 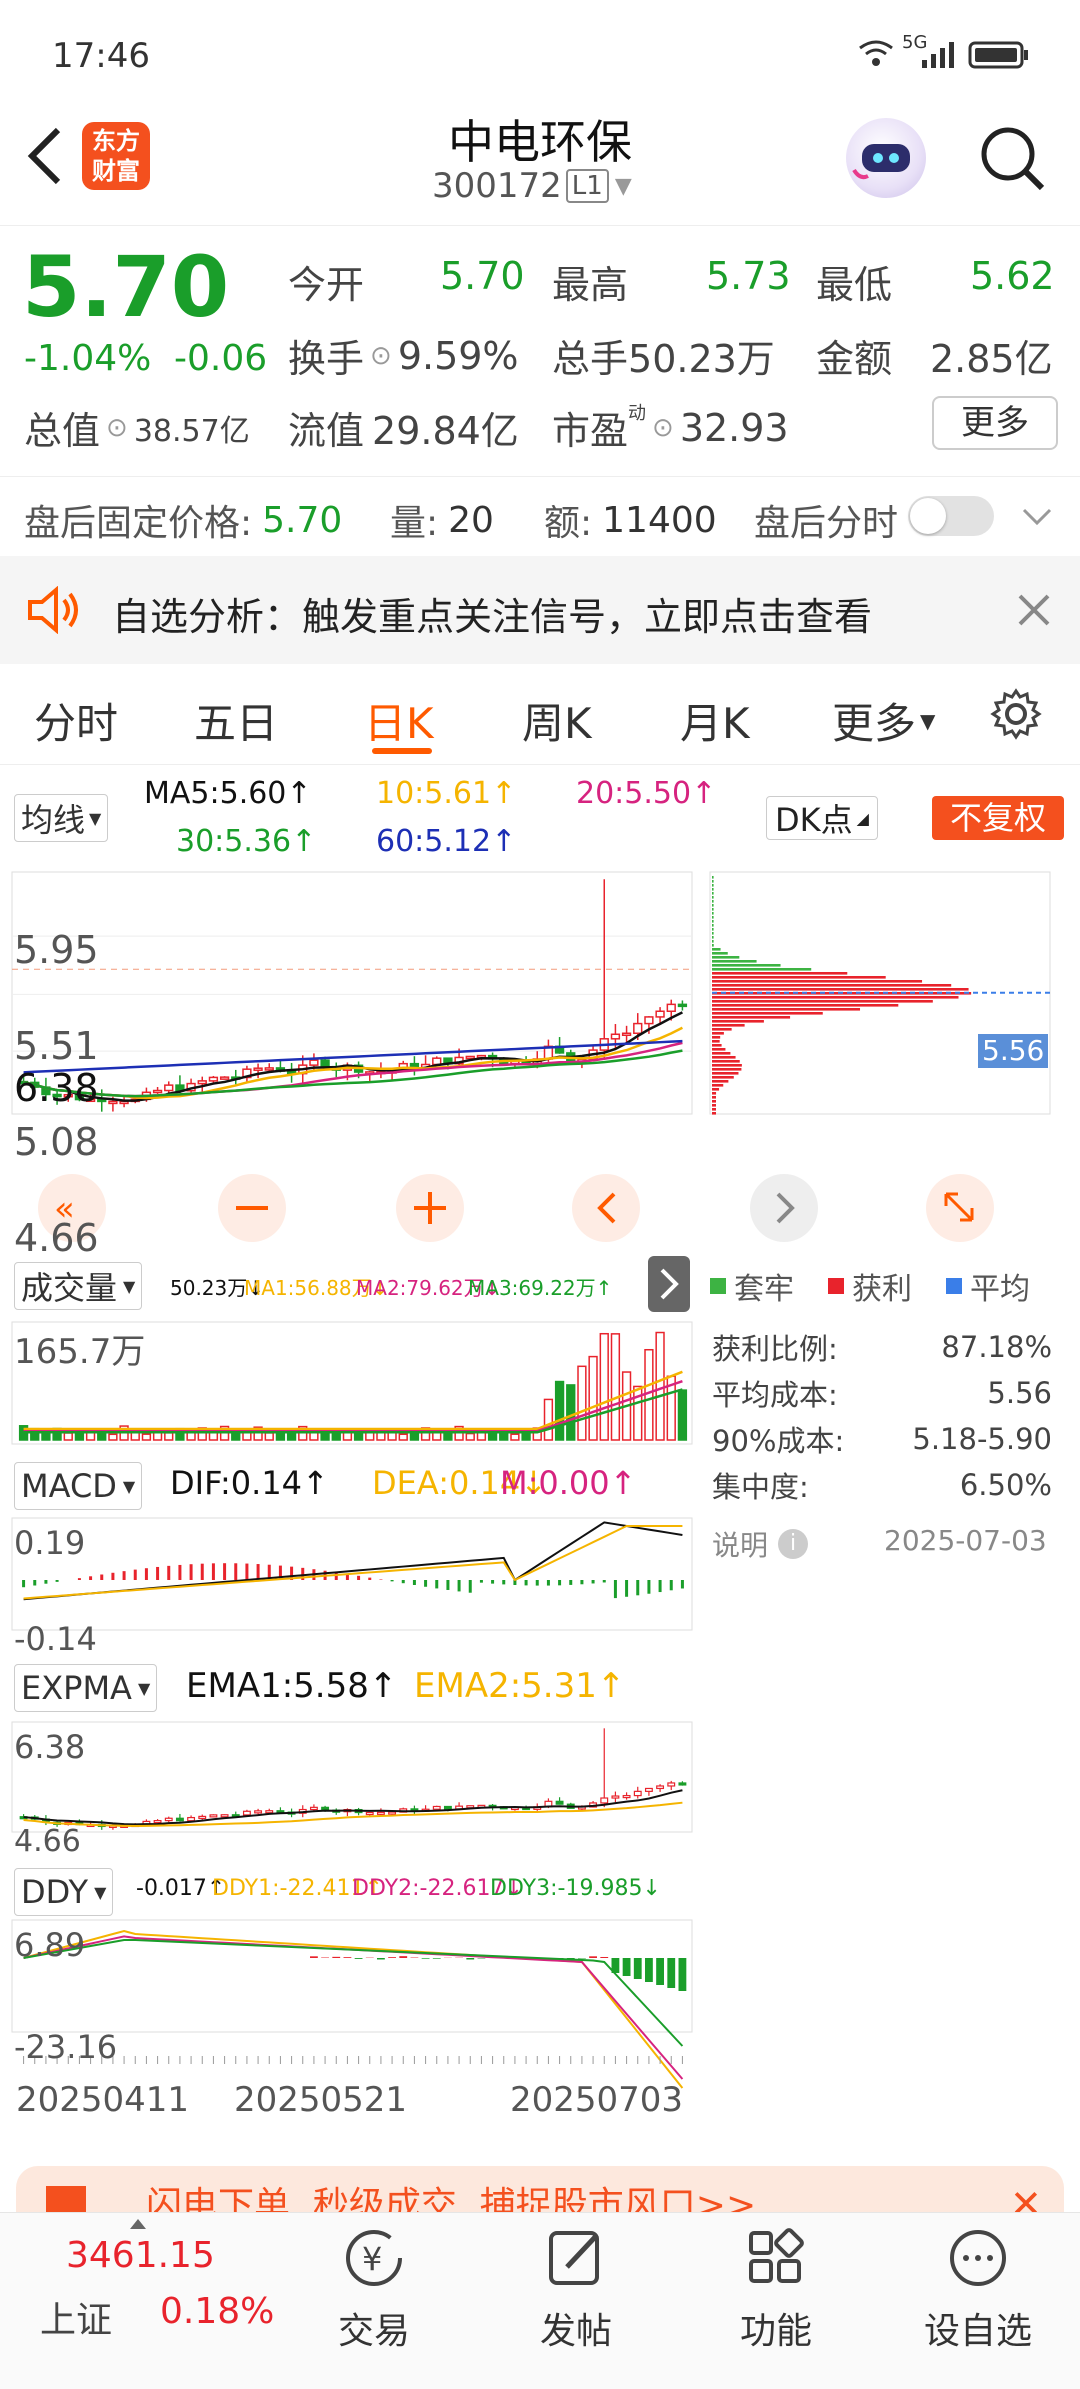 What do you see at coordinates (76, 720) in the screenshot?
I see `tab-intraday: 分时` at bounding box center [76, 720].